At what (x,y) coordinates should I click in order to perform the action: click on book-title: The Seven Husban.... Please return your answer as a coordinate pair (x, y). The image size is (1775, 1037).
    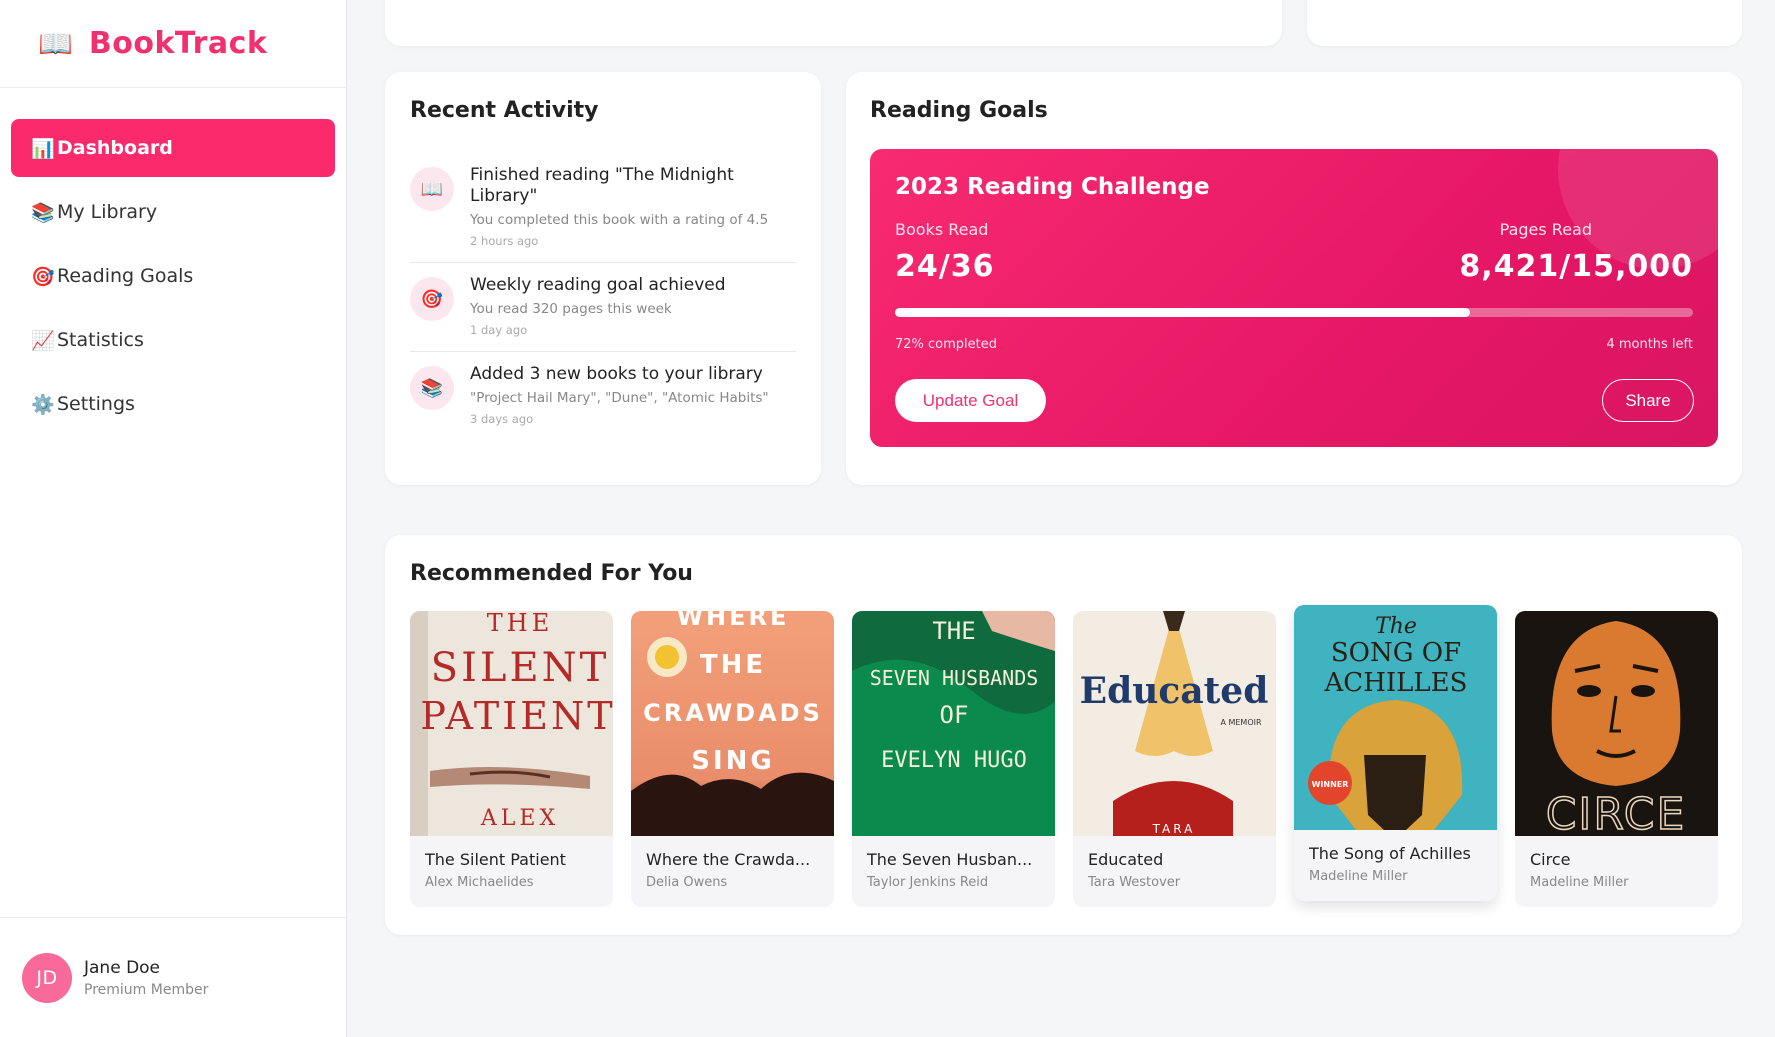
    Looking at the image, I should click on (950, 859).